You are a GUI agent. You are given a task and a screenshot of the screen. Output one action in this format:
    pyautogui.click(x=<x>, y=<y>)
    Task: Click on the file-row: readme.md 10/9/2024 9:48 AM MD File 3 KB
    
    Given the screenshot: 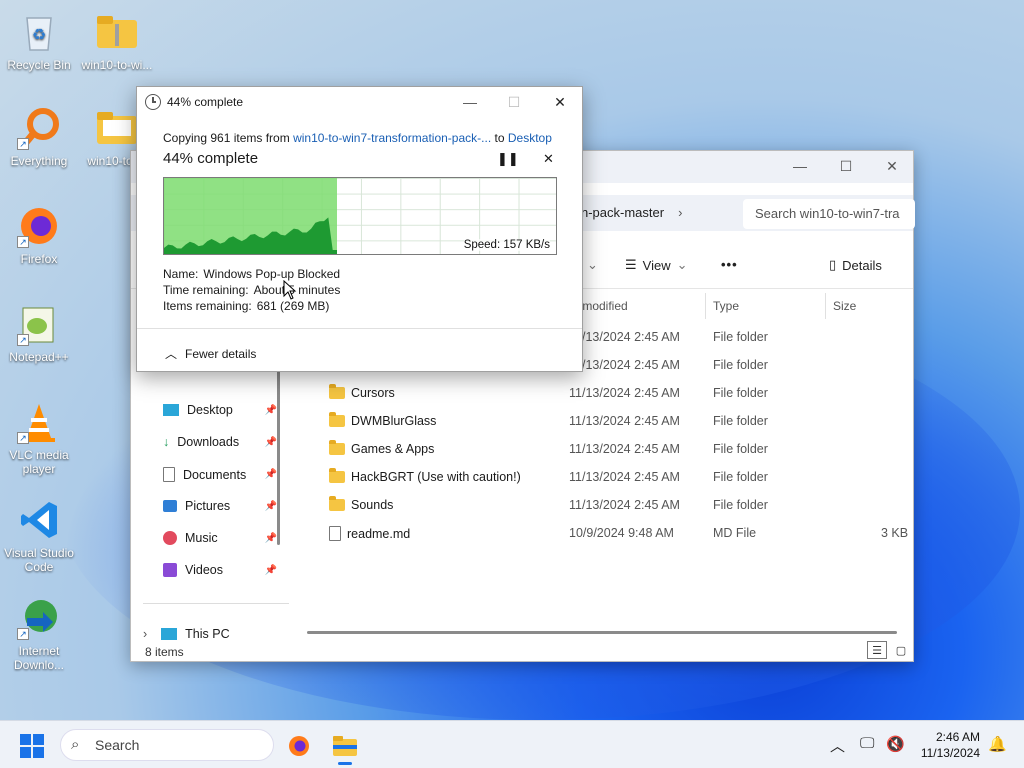 What is the action you would take?
    pyautogui.click(x=601, y=533)
    